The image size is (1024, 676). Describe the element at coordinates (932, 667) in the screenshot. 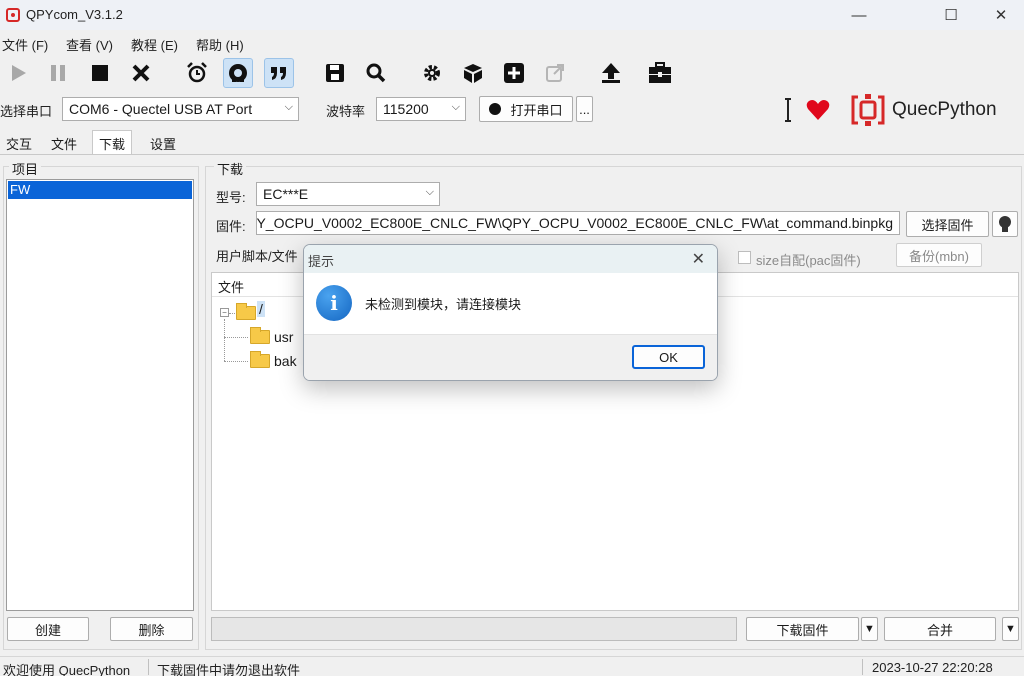

I see `status-datetime: 2023-10-27 22:20:28` at that location.